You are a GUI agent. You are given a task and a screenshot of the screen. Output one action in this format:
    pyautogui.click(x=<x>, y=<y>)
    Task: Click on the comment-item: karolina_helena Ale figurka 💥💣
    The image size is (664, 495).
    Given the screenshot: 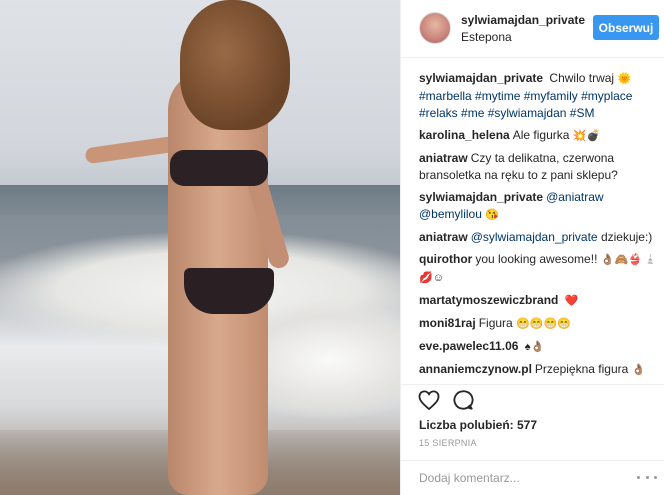 What is the action you would take?
    pyautogui.click(x=540, y=136)
    